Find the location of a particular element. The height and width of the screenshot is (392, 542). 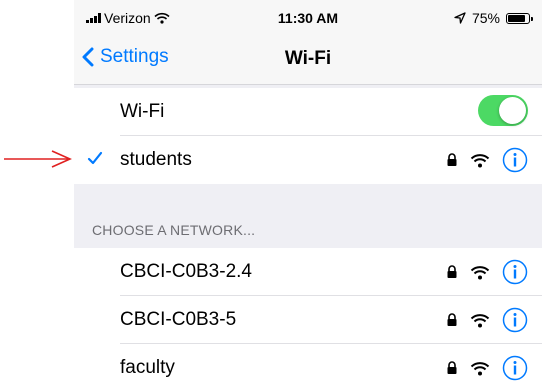

checkmark-icon is located at coordinates (95, 158).